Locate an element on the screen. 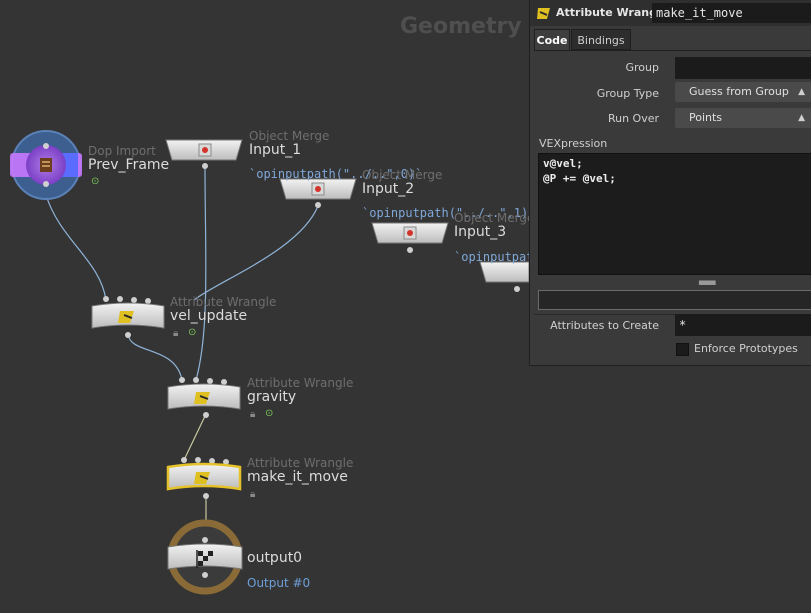 This screenshot has width=811, height=613. node-name-field: make_it_move is located at coordinates (731, 13).